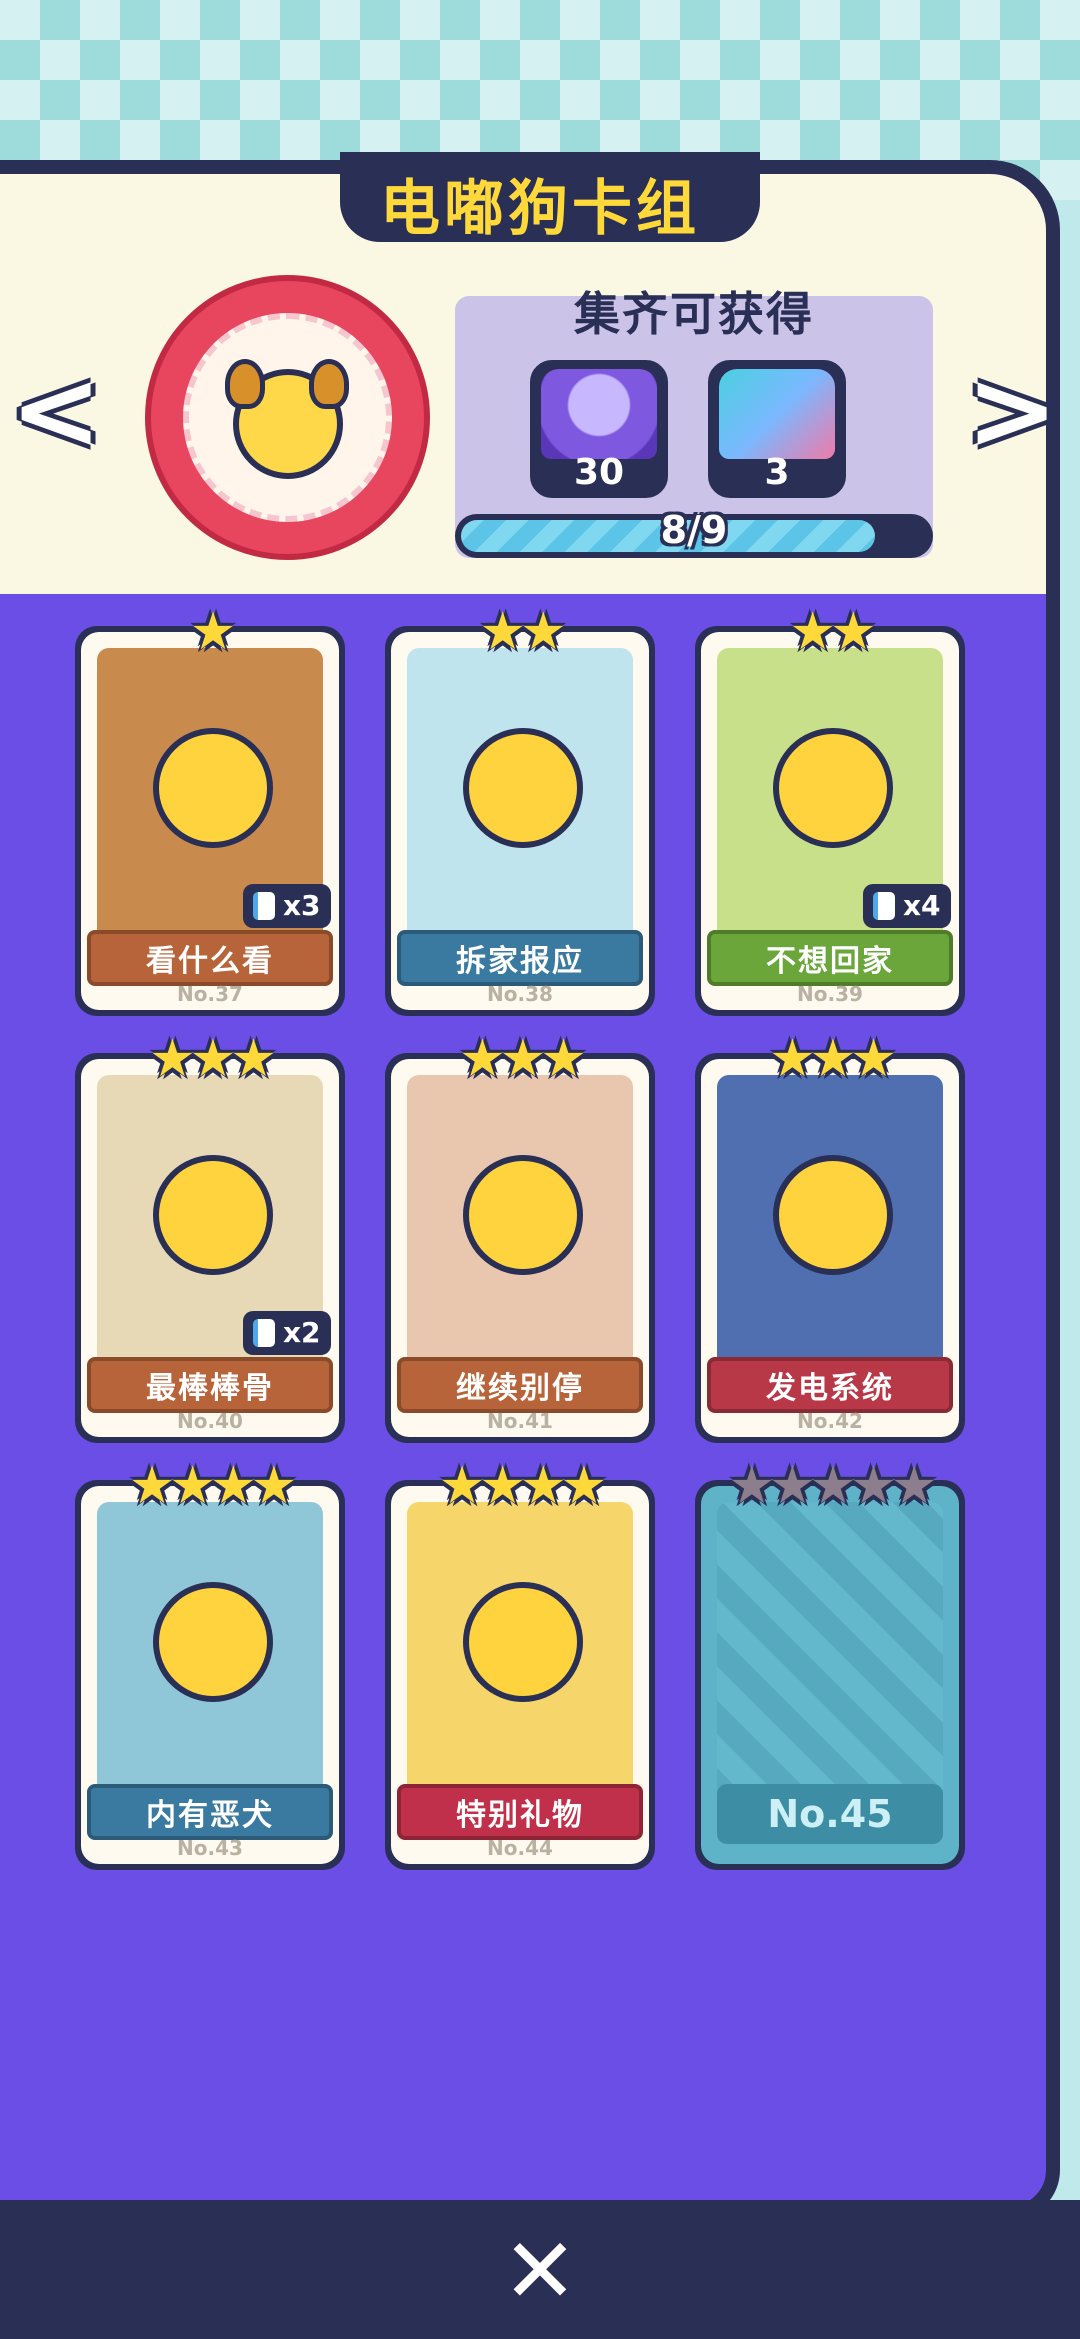 This screenshot has height=2339, width=1080. What do you see at coordinates (210, 958) in the screenshot?
I see `card-name: 看什么看` at bounding box center [210, 958].